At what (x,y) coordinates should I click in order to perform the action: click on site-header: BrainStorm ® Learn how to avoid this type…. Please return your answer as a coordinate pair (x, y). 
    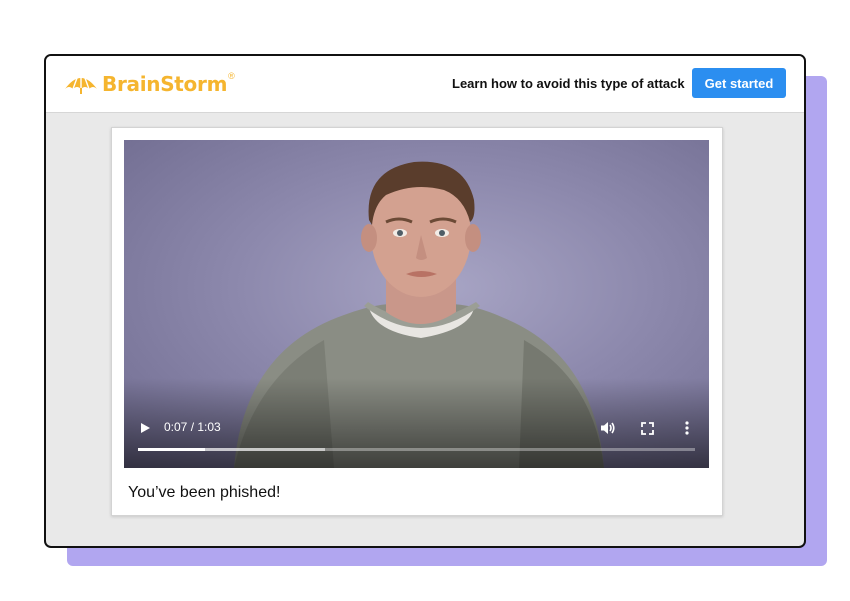
    Looking at the image, I should click on (425, 84).